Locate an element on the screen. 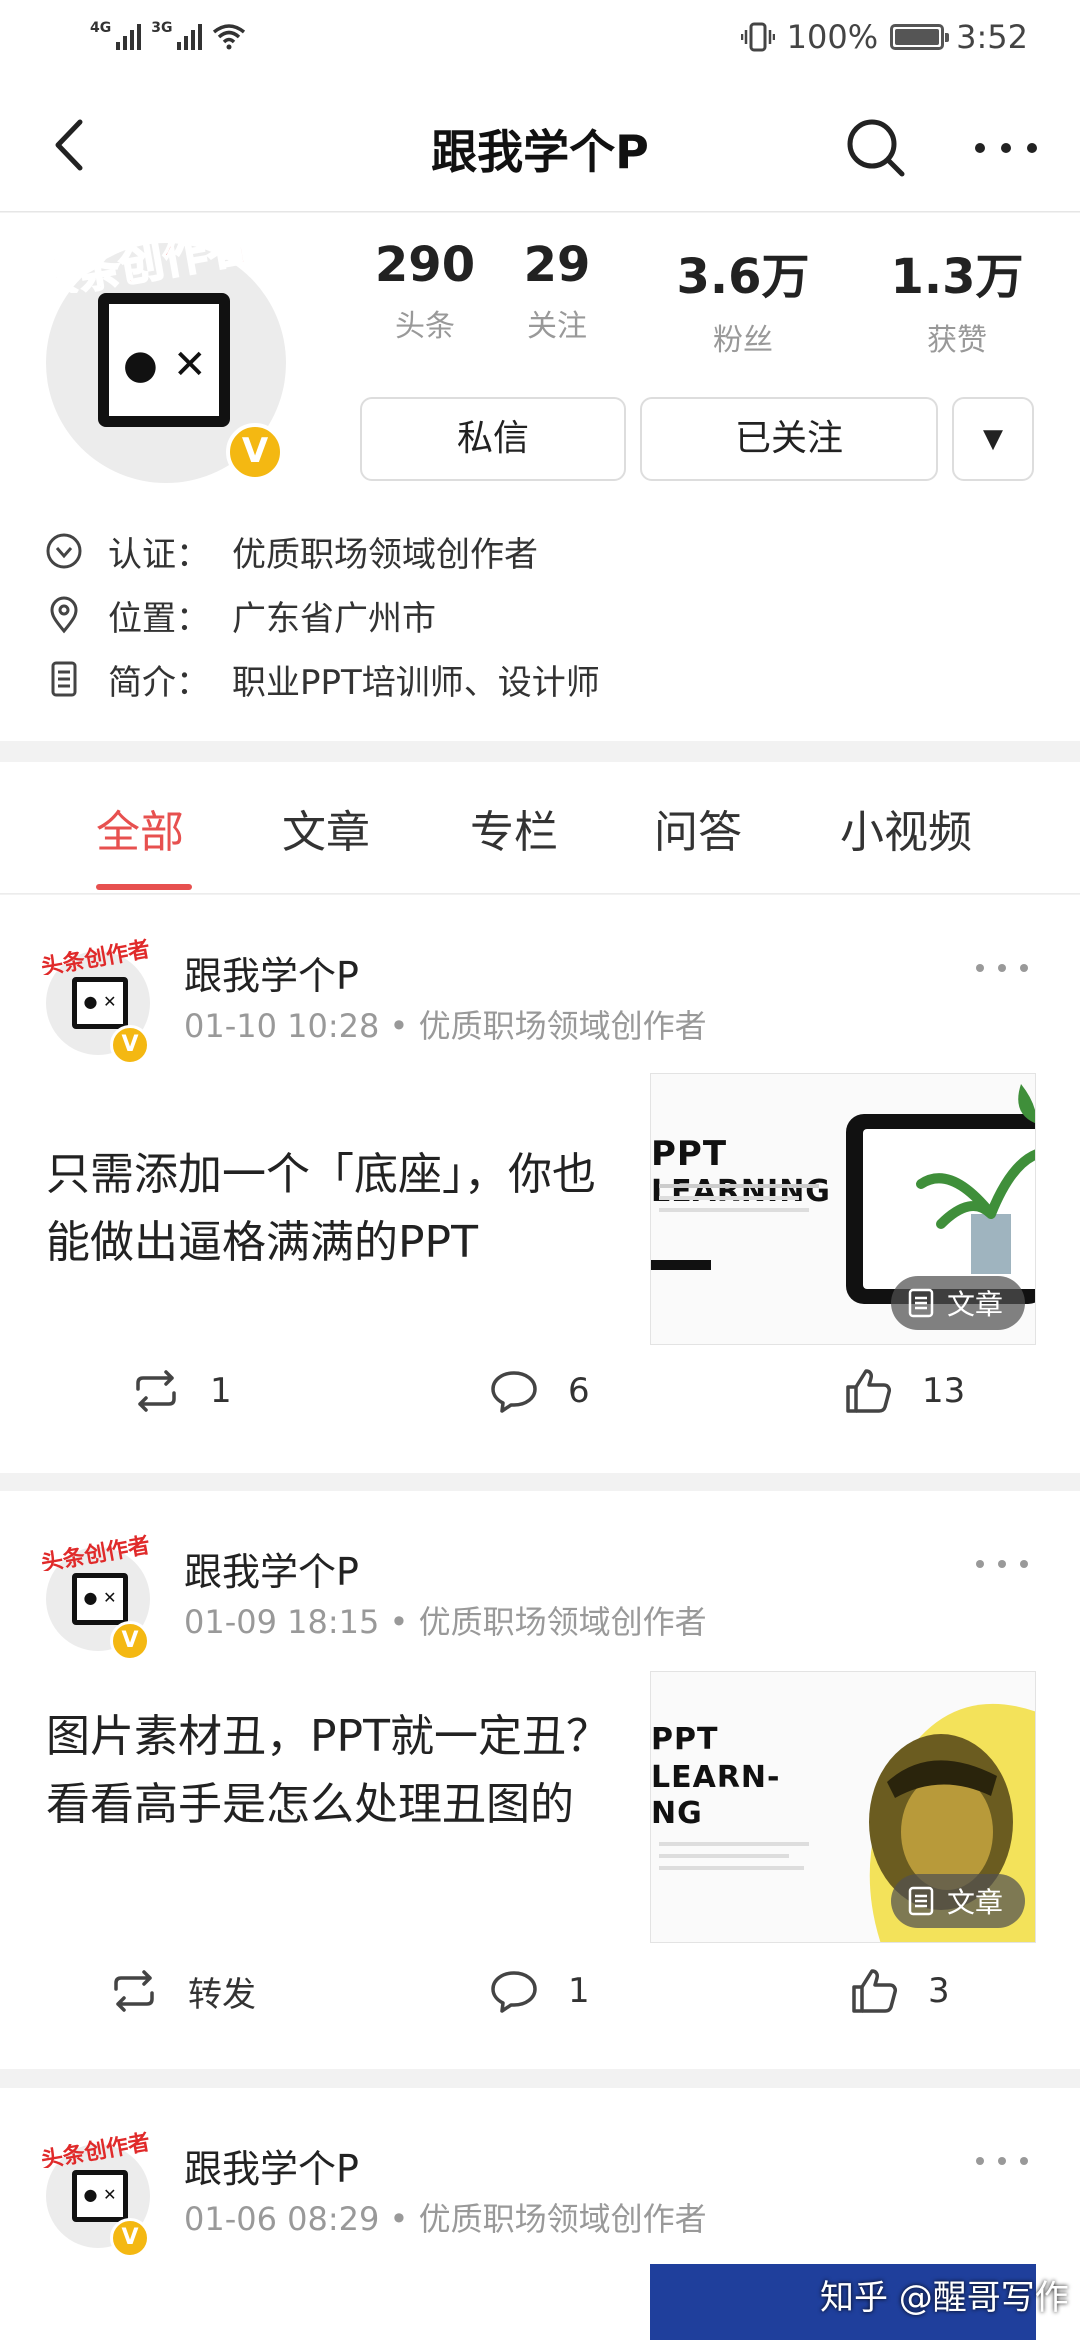  avatar: ● ✕ 头条创作者 V is located at coordinates (169, 348).